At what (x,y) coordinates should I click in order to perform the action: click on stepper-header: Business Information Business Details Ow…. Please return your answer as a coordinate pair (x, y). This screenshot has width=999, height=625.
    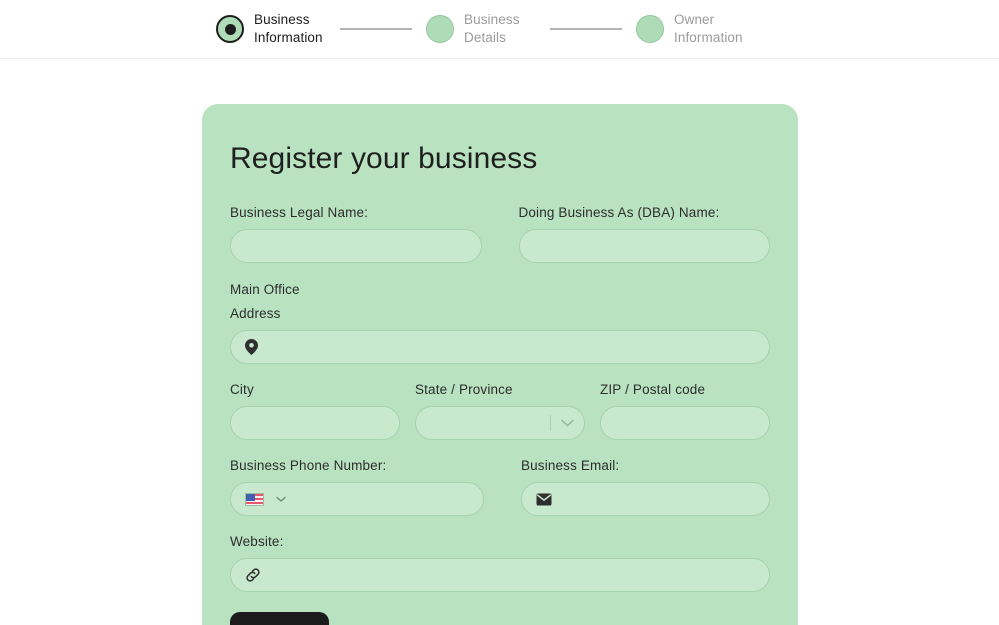
    Looking at the image, I should click on (499, 29).